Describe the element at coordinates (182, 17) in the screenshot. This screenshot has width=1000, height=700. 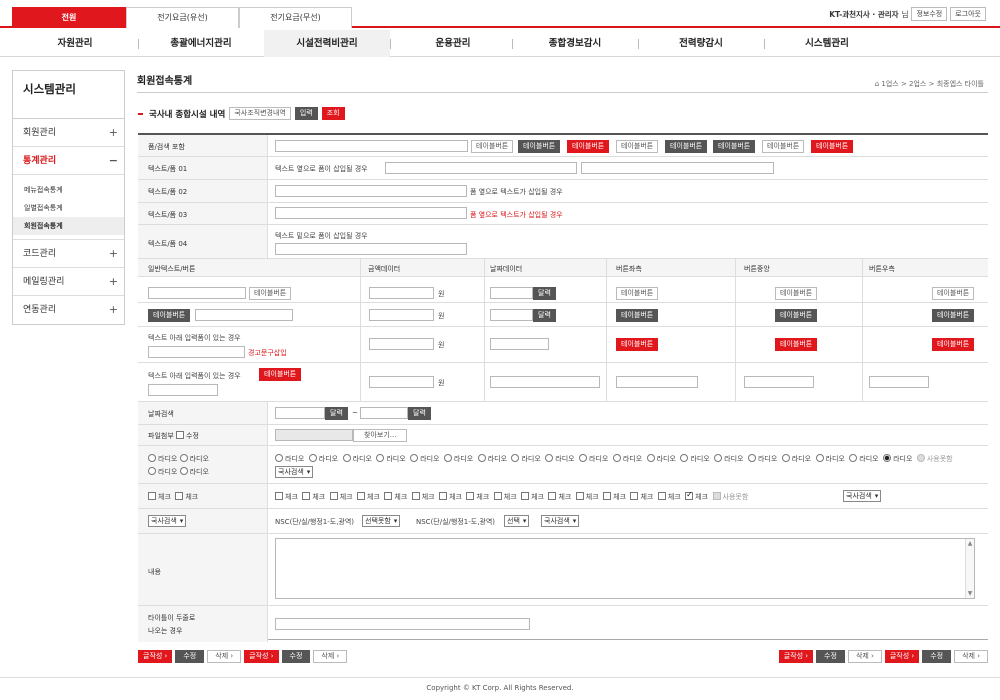
I see `tab-elec-wired: 전기요금(유선)` at that location.